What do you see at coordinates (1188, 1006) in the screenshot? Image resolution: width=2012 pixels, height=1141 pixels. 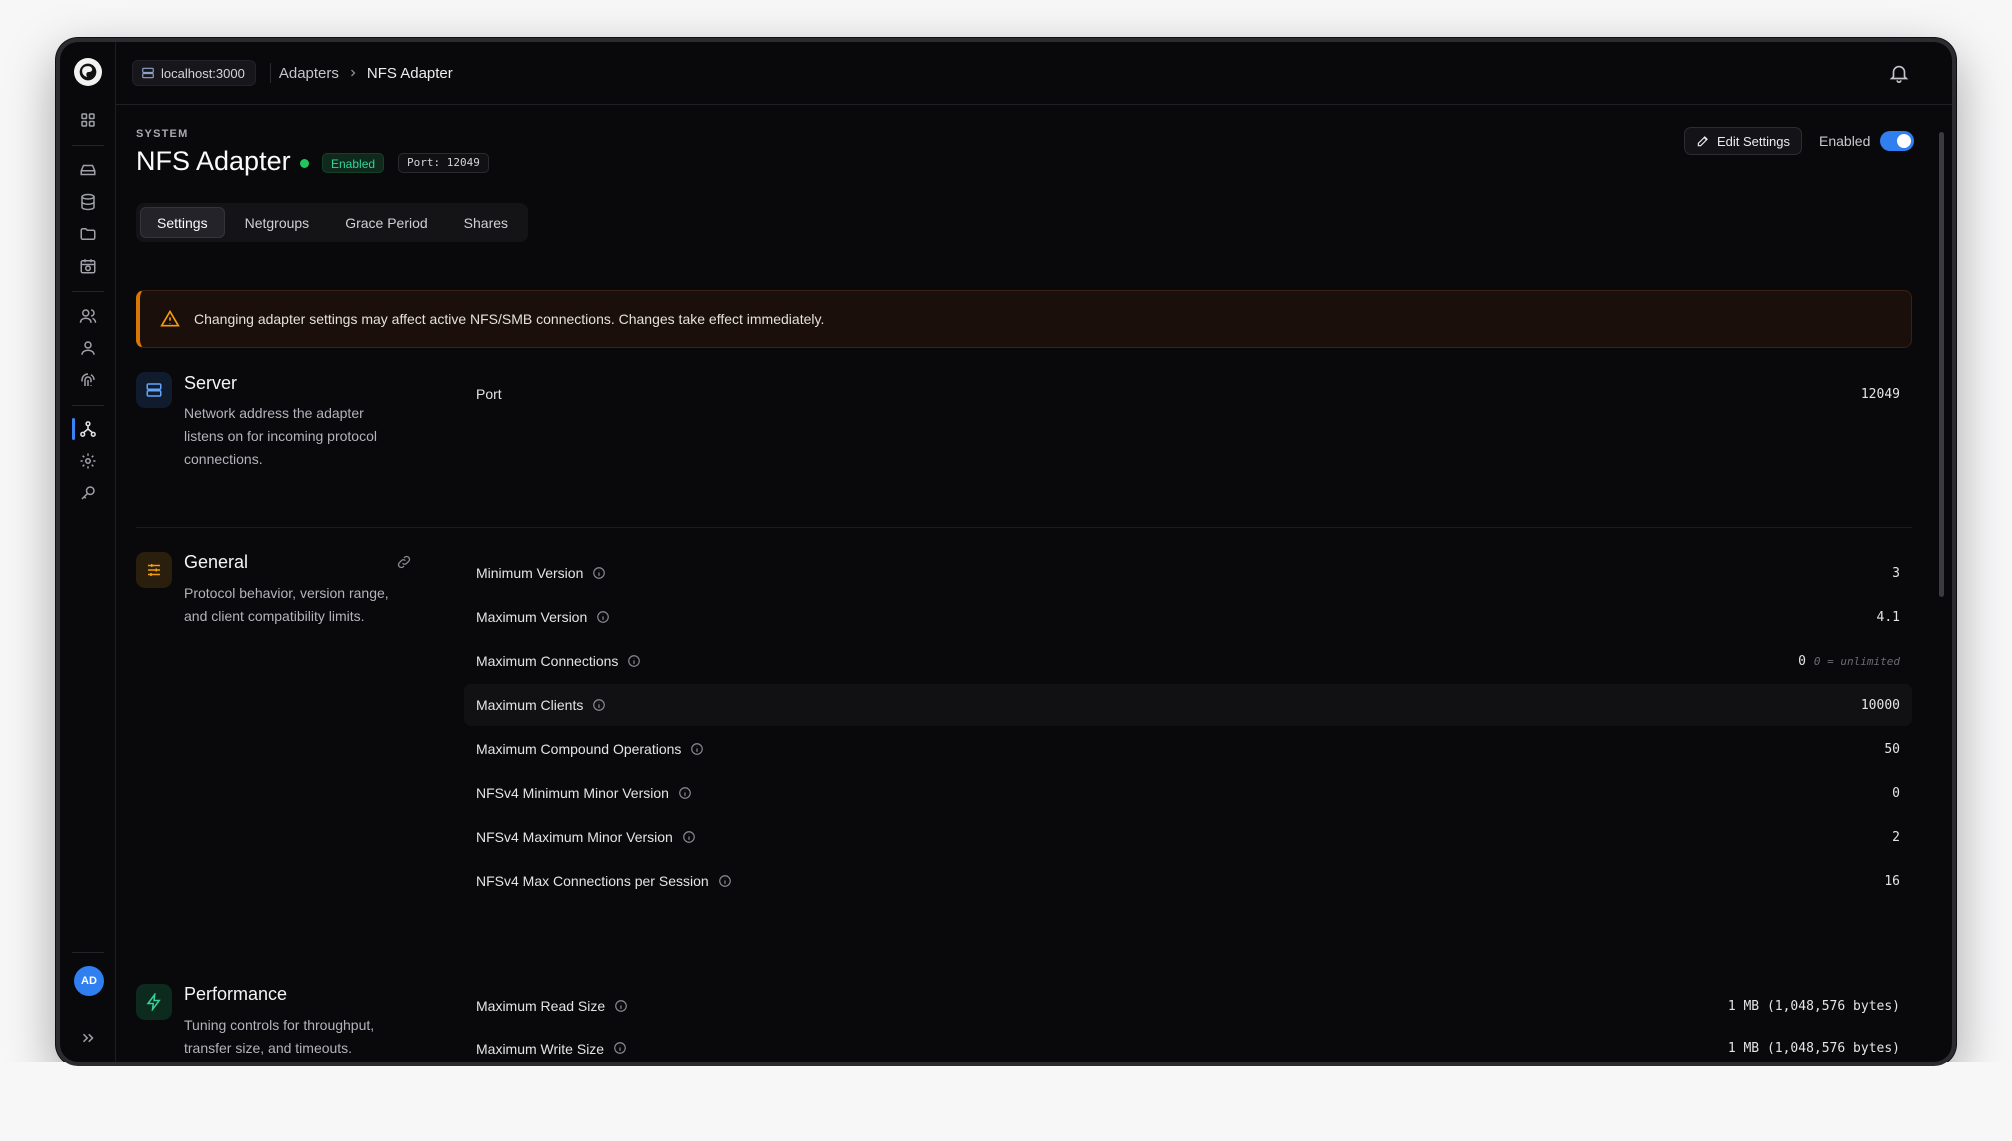 I see `setting-row-maximum-read-size: Maximum Read Size 1 MB (1,048,576 bytes)` at bounding box center [1188, 1006].